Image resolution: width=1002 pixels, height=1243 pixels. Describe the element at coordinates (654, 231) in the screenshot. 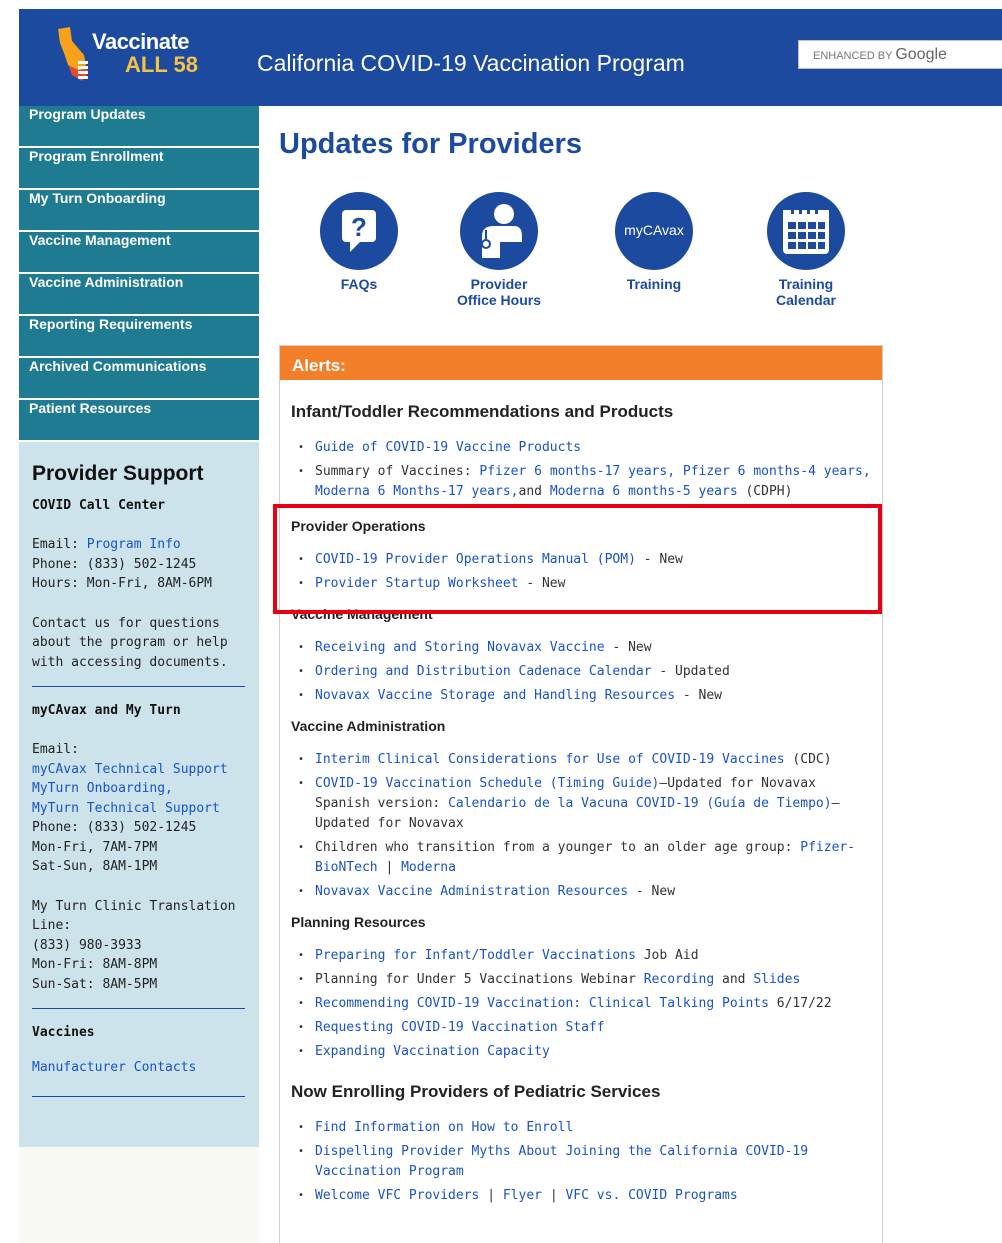

I see `mycavax-icon: myCAvax` at that location.